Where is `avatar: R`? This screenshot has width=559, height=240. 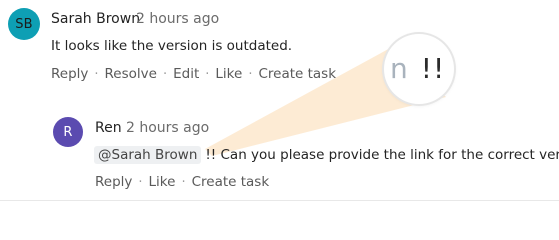 avatar: R is located at coordinates (68, 132).